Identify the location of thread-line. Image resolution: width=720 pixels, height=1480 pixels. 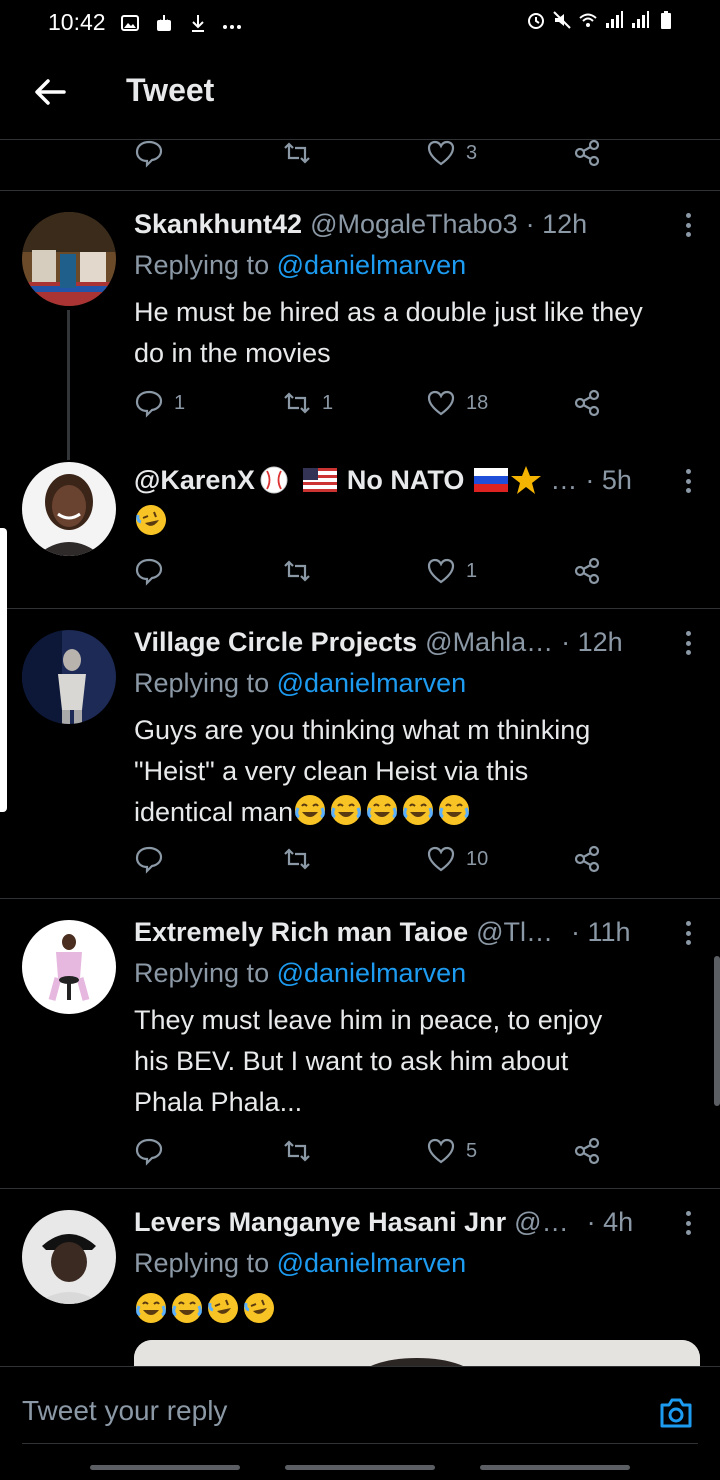
(68, 385).